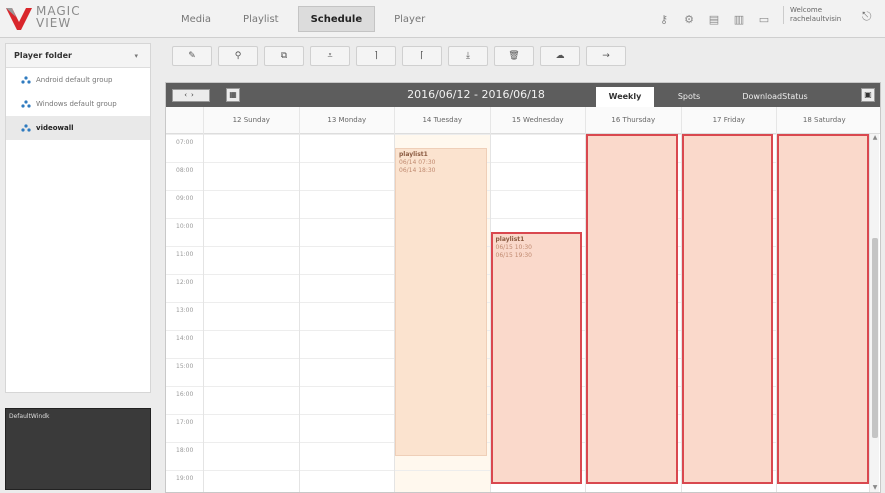 This screenshot has width=885, height=493. What do you see at coordinates (875, 338) in the screenshot?
I see `scrollbar-thumb` at bounding box center [875, 338].